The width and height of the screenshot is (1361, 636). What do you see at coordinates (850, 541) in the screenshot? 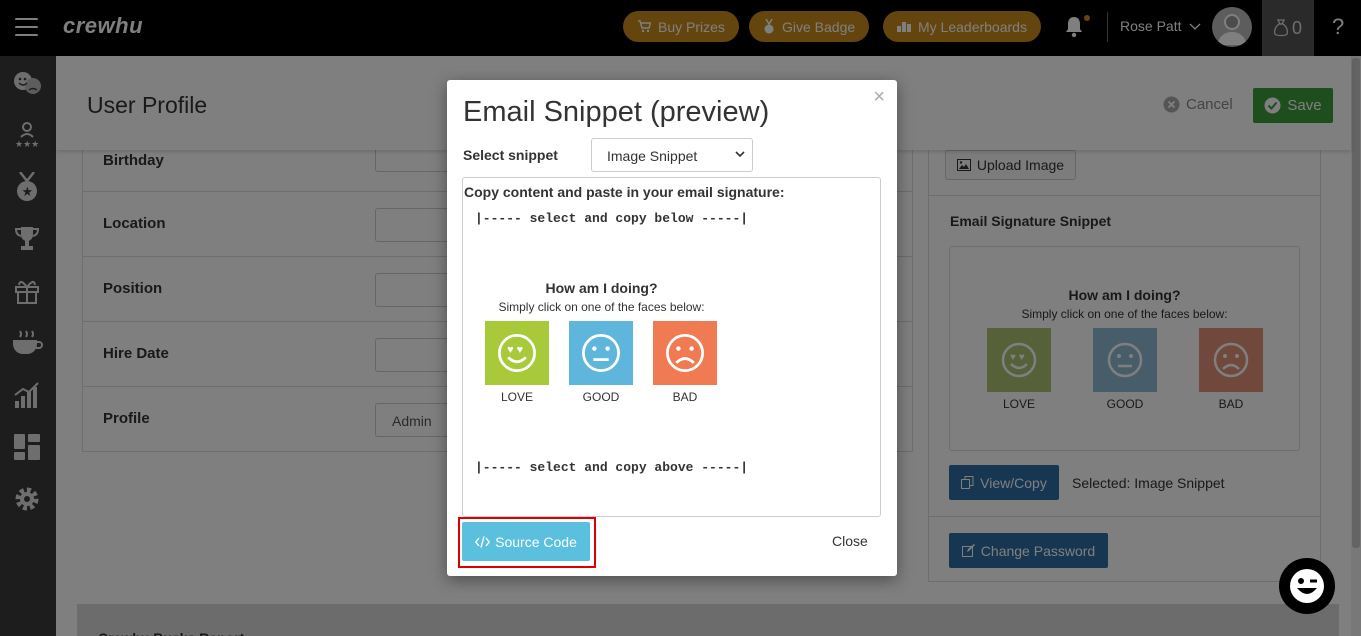
I see `close-button: Close` at bounding box center [850, 541].